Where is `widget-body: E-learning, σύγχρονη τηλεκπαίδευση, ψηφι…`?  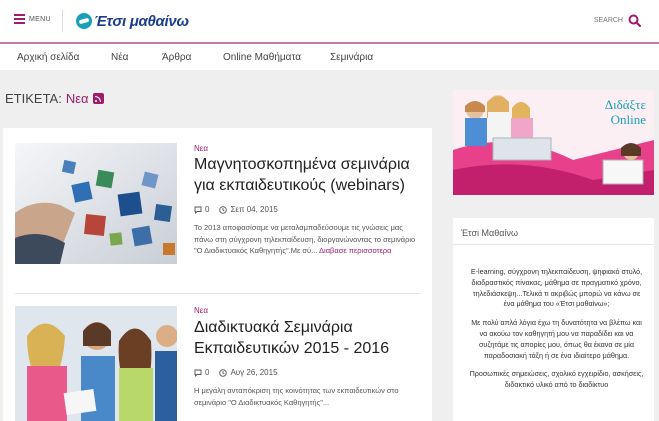
widget-body: E-learning, σύγχρονη τηλεκπαίδευση, ψηφι… is located at coordinates (556, 333).